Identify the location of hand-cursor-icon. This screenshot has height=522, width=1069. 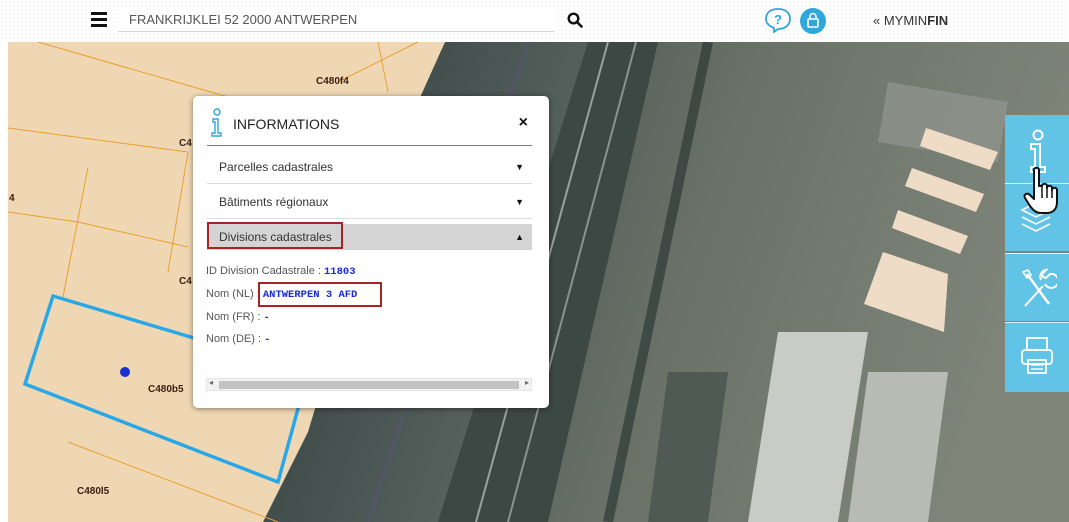
(1040, 190).